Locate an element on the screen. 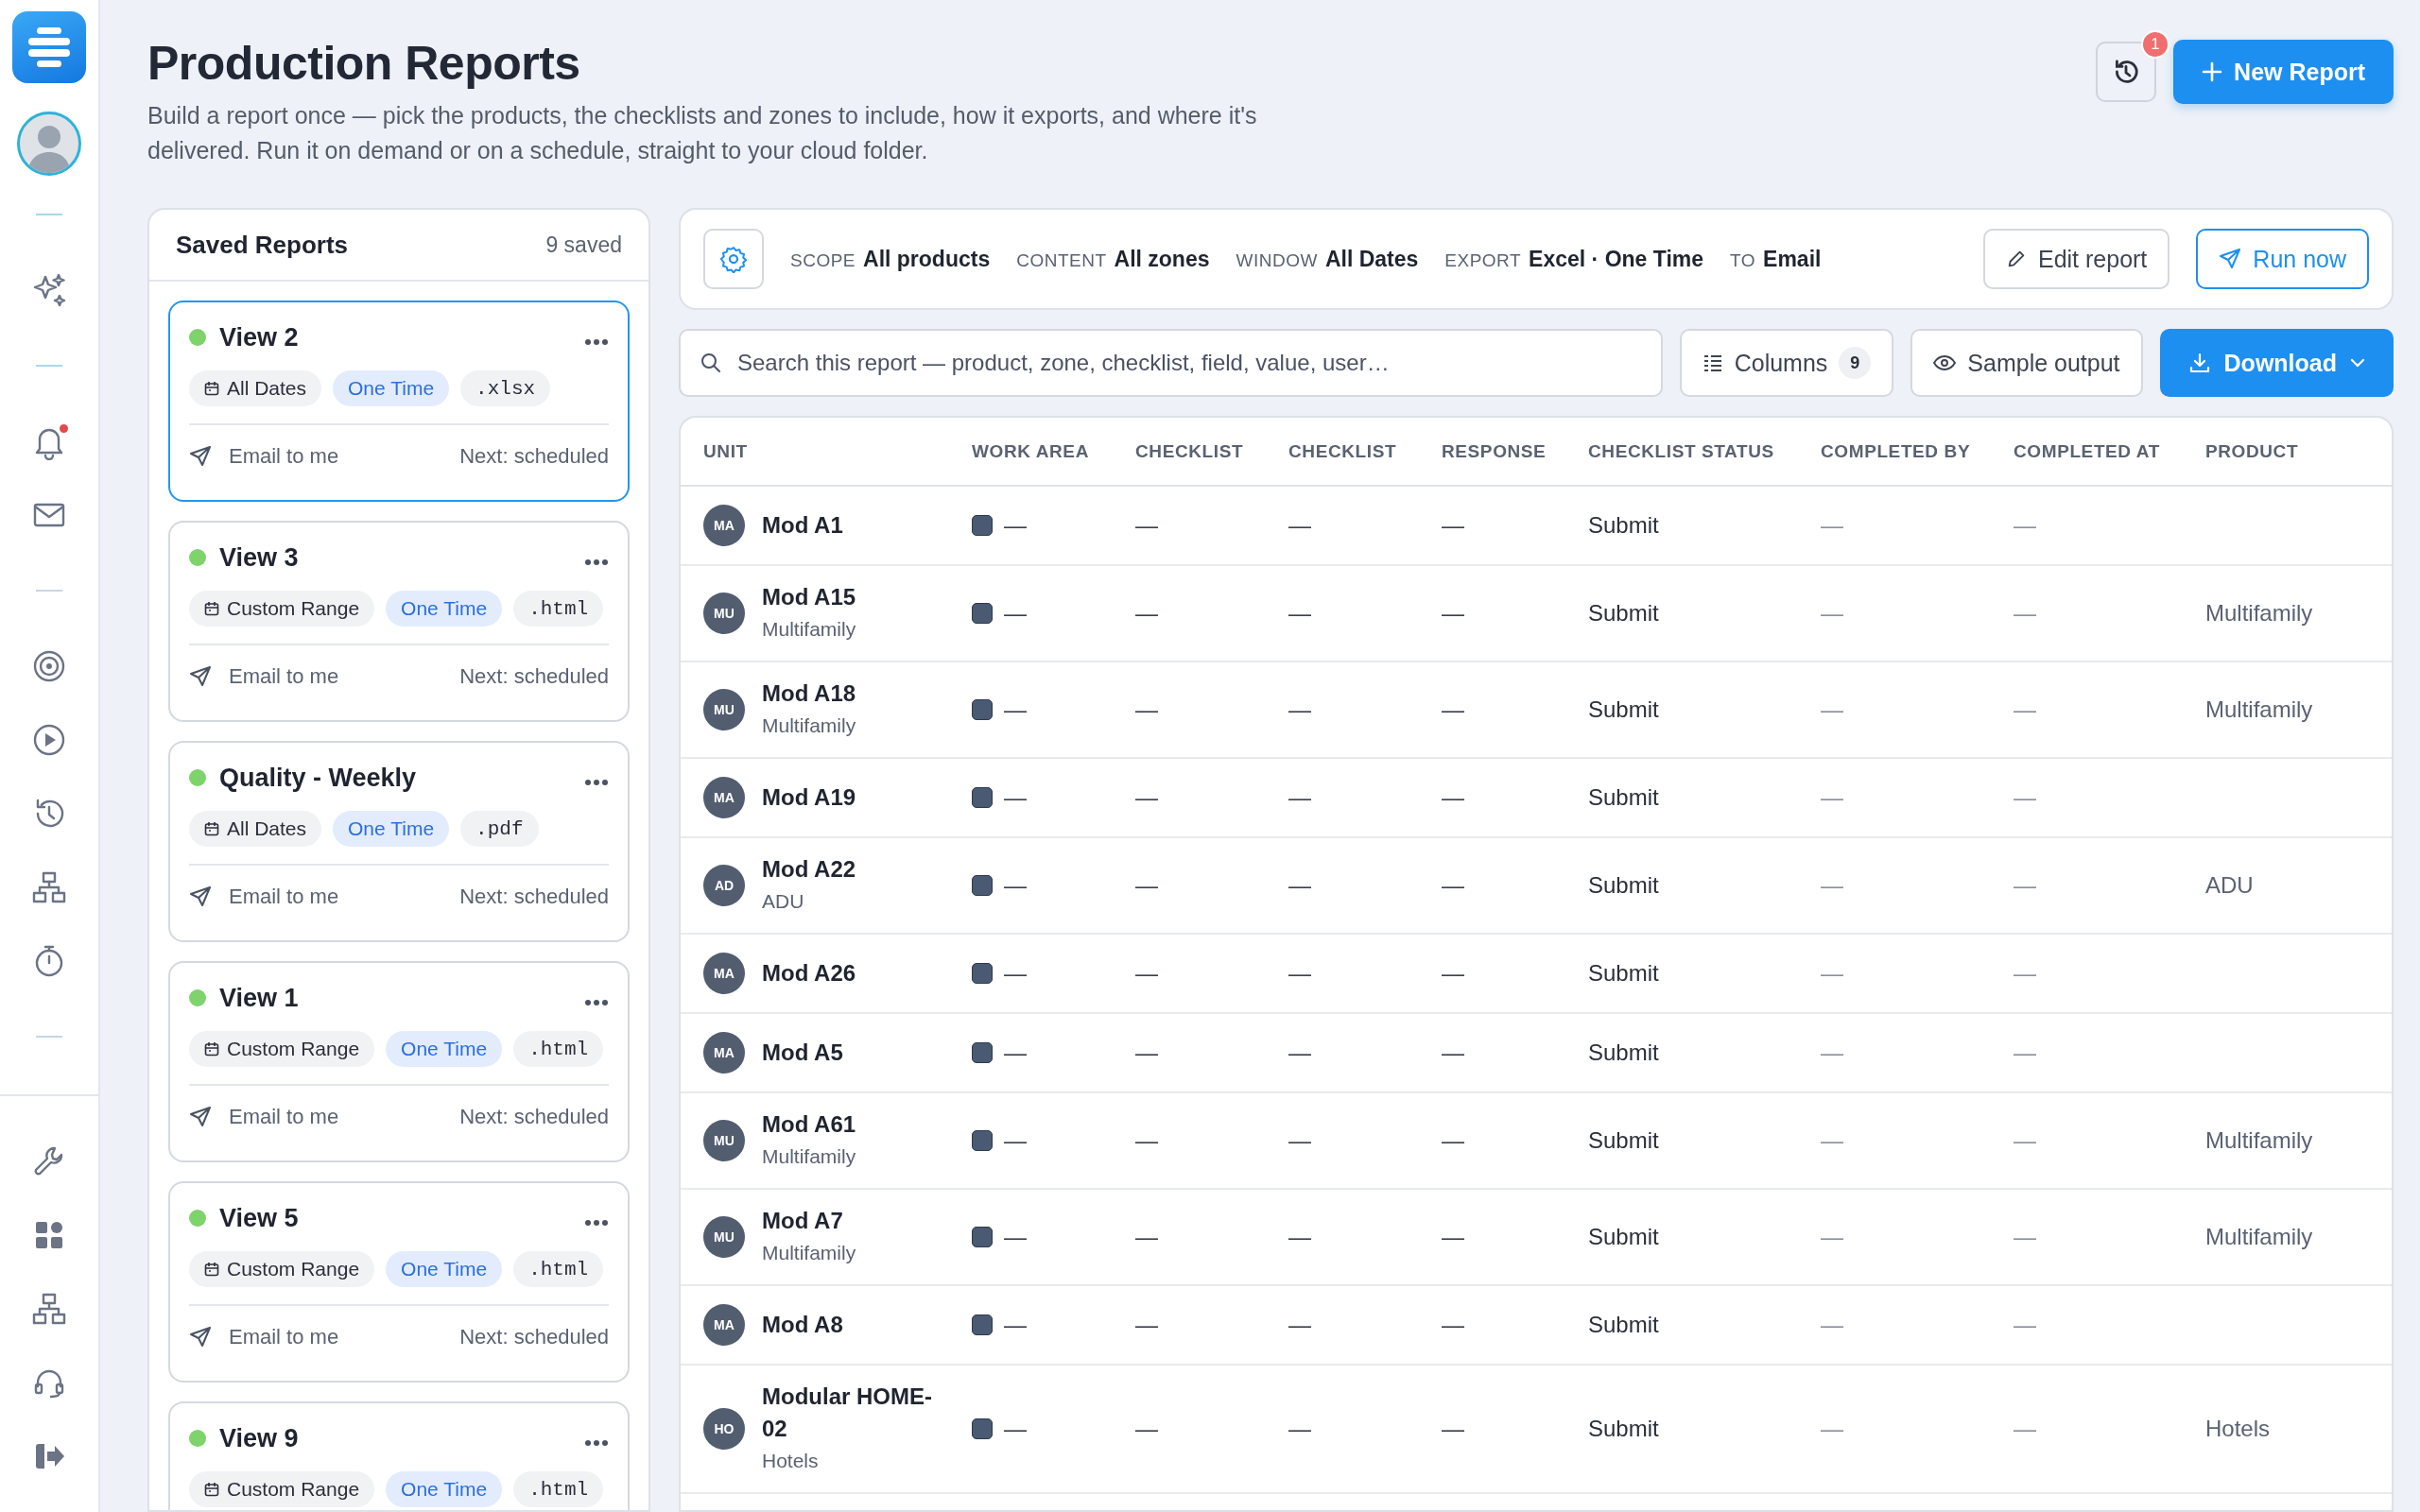 The width and height of the screenshot is (2420, 1512). logo is located at coordinates (49, 47).